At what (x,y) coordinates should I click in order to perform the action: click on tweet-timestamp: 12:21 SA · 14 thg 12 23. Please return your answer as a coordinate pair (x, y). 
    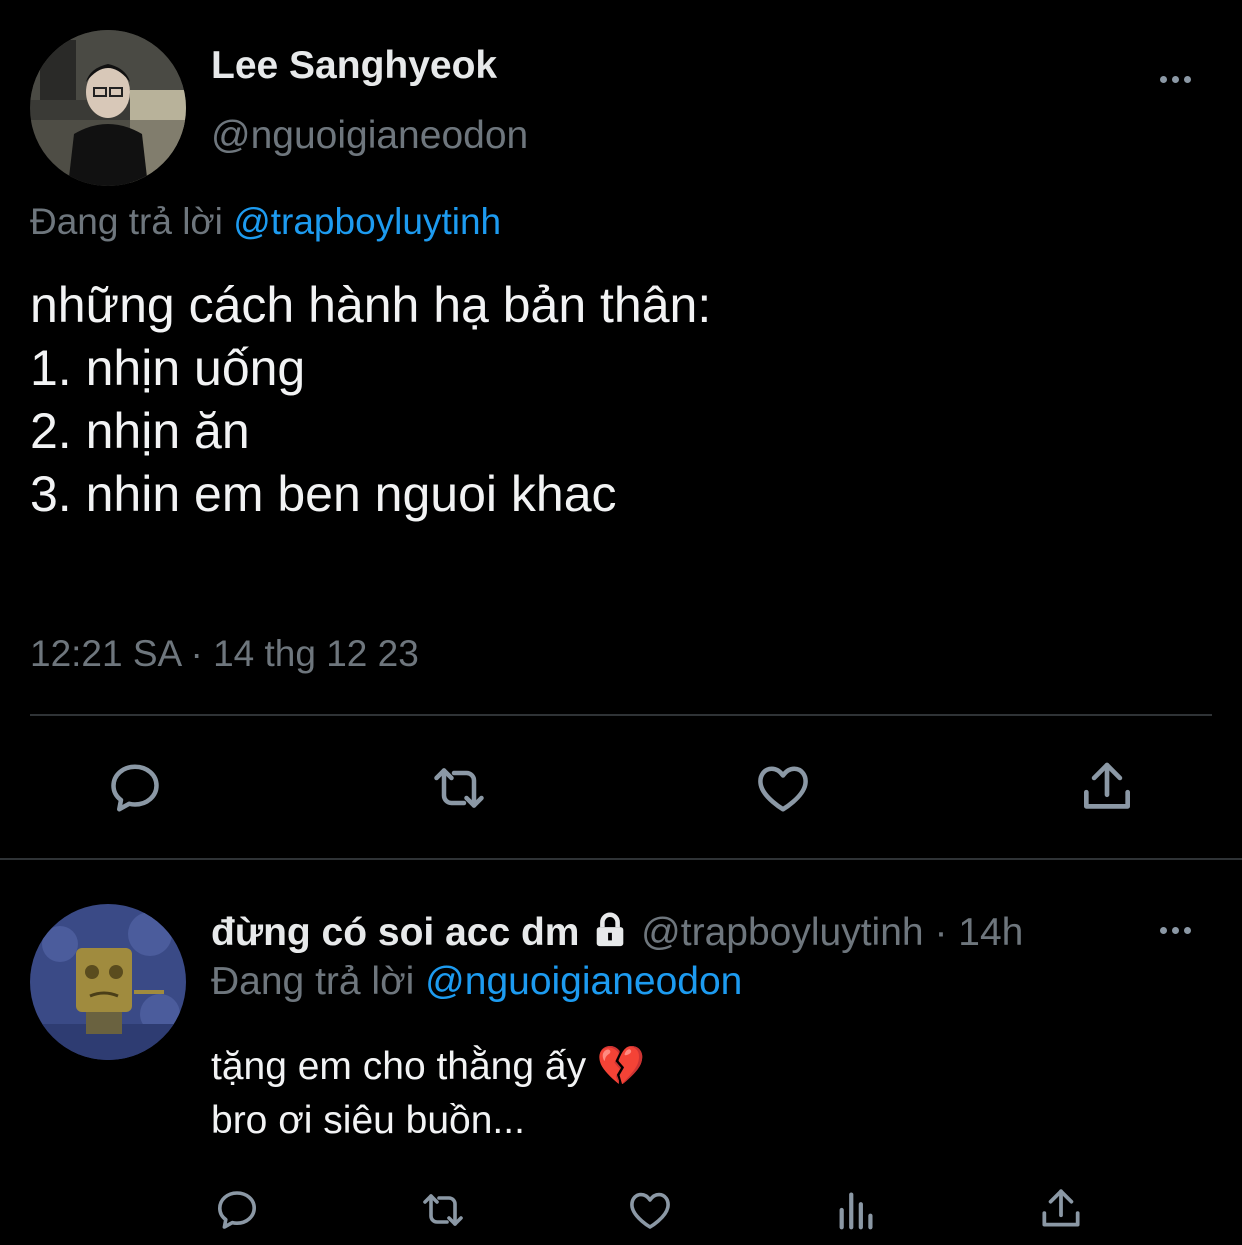
    Looking at the image, I should click on (224, 654).